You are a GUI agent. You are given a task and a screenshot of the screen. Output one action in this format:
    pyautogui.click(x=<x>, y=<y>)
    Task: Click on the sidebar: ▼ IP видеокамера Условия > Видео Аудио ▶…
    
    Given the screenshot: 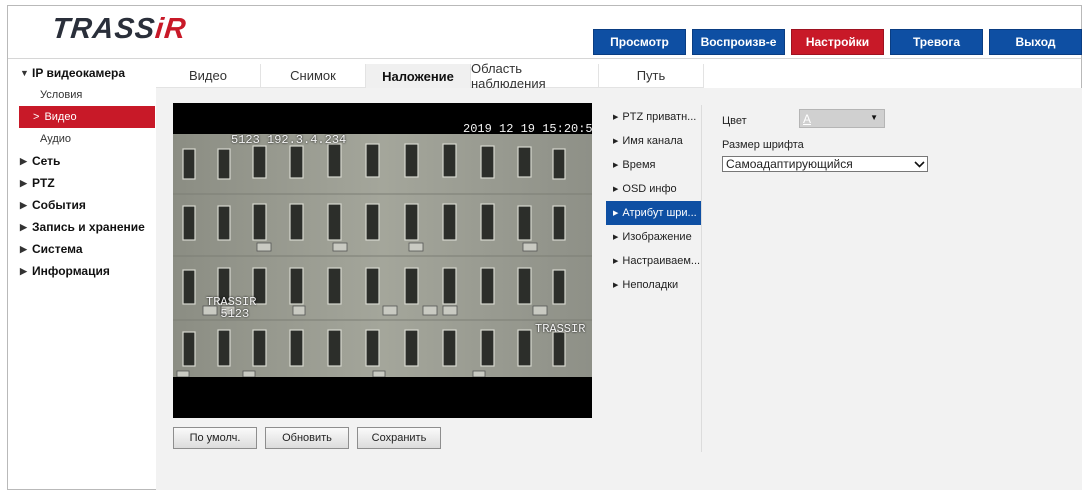 What is the action you would take?
    pyautogui.click(x=81, y=172)
    